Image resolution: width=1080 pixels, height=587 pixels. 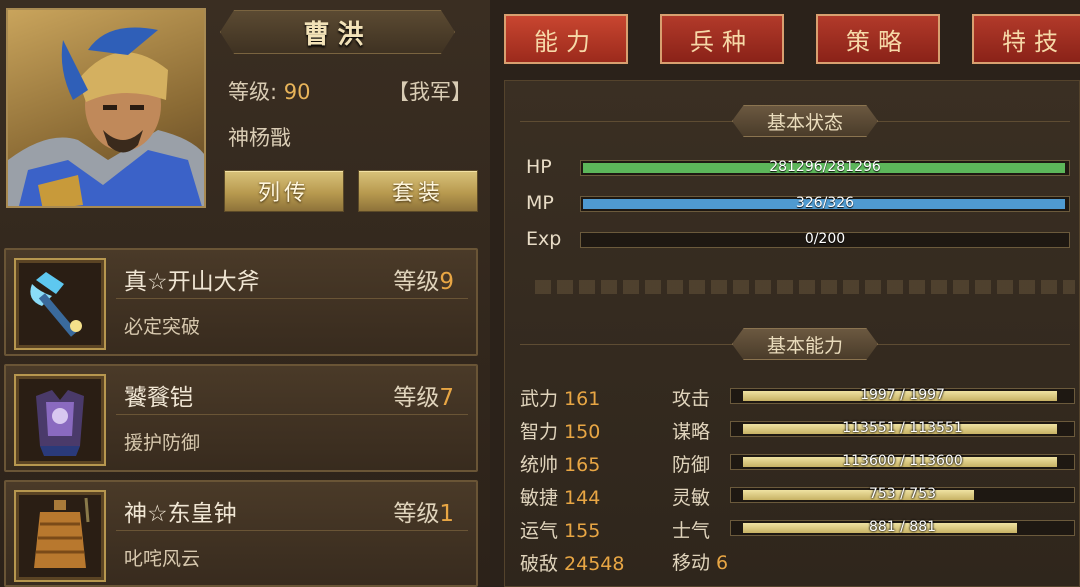 What do you see at coordinates (691, 399) in the screenshot?
I see `ability-bar-label: 攻击` at bounding box center [691, 399].